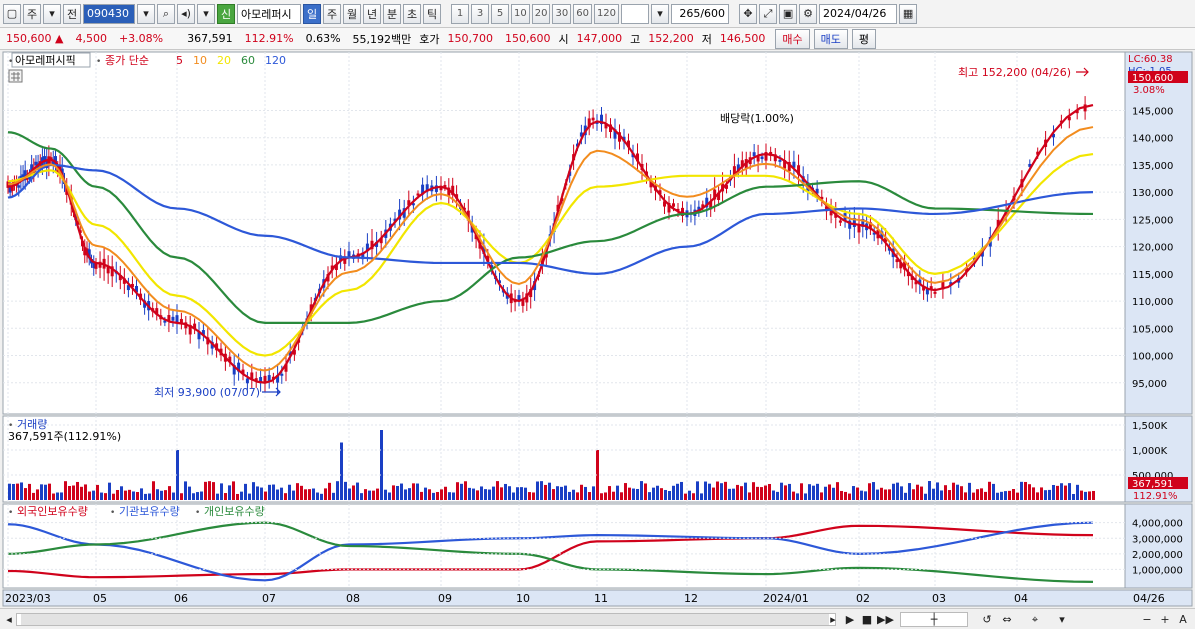 The image size is (1195, 629). What do you see at coordinates (149, 511) in the screenshot?
I see `legend-institution: 기관보유수량` at bounding box center [149, 511].